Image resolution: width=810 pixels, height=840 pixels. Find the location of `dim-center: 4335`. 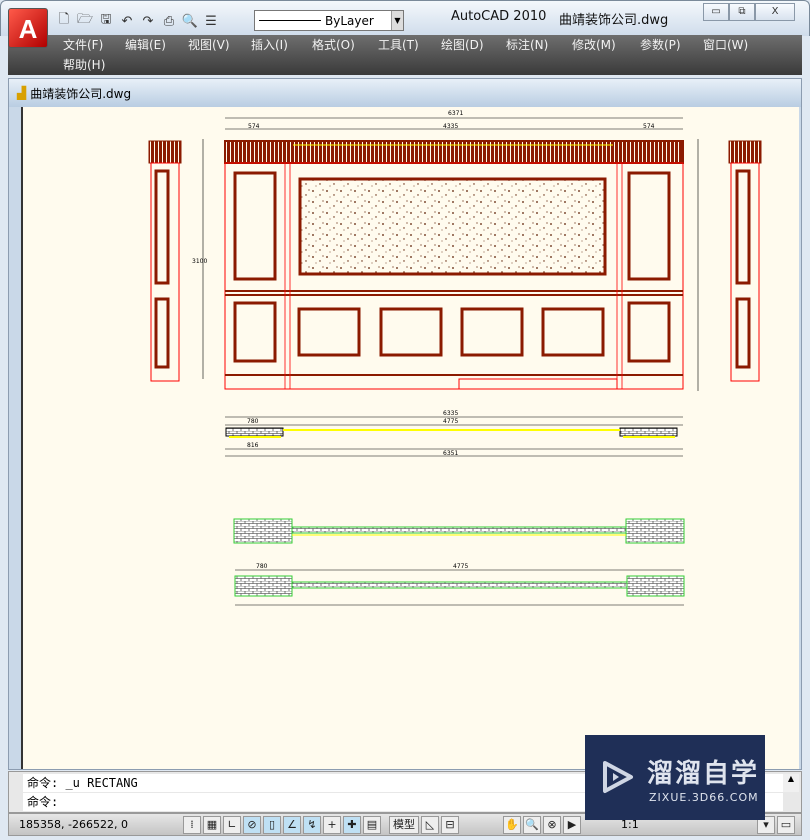

dim-center: 4335 is located at coordinates (450, 126).